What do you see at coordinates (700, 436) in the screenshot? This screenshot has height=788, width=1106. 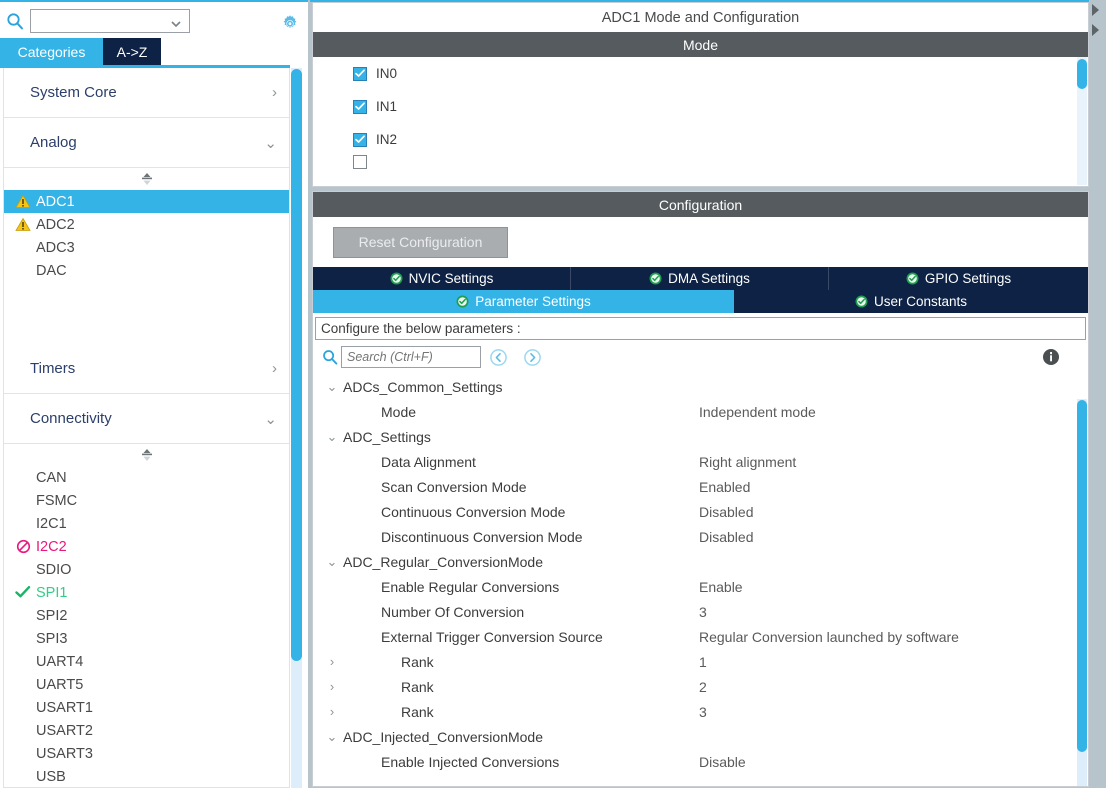 I see `tree-group-adc-settings: ⌄ ADC_Settings` at bounding box center [700, 436].